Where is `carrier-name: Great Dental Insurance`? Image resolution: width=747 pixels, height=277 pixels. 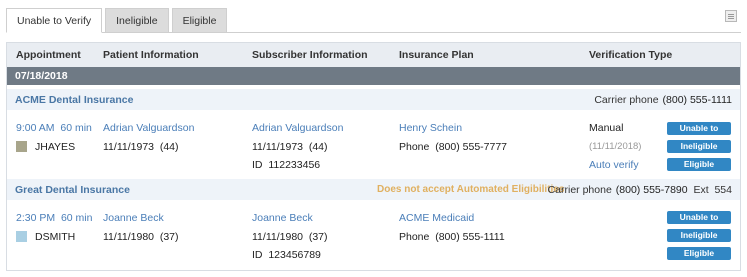
carrier-name: Great Dental Insurance is located at coordinates (72, 190).